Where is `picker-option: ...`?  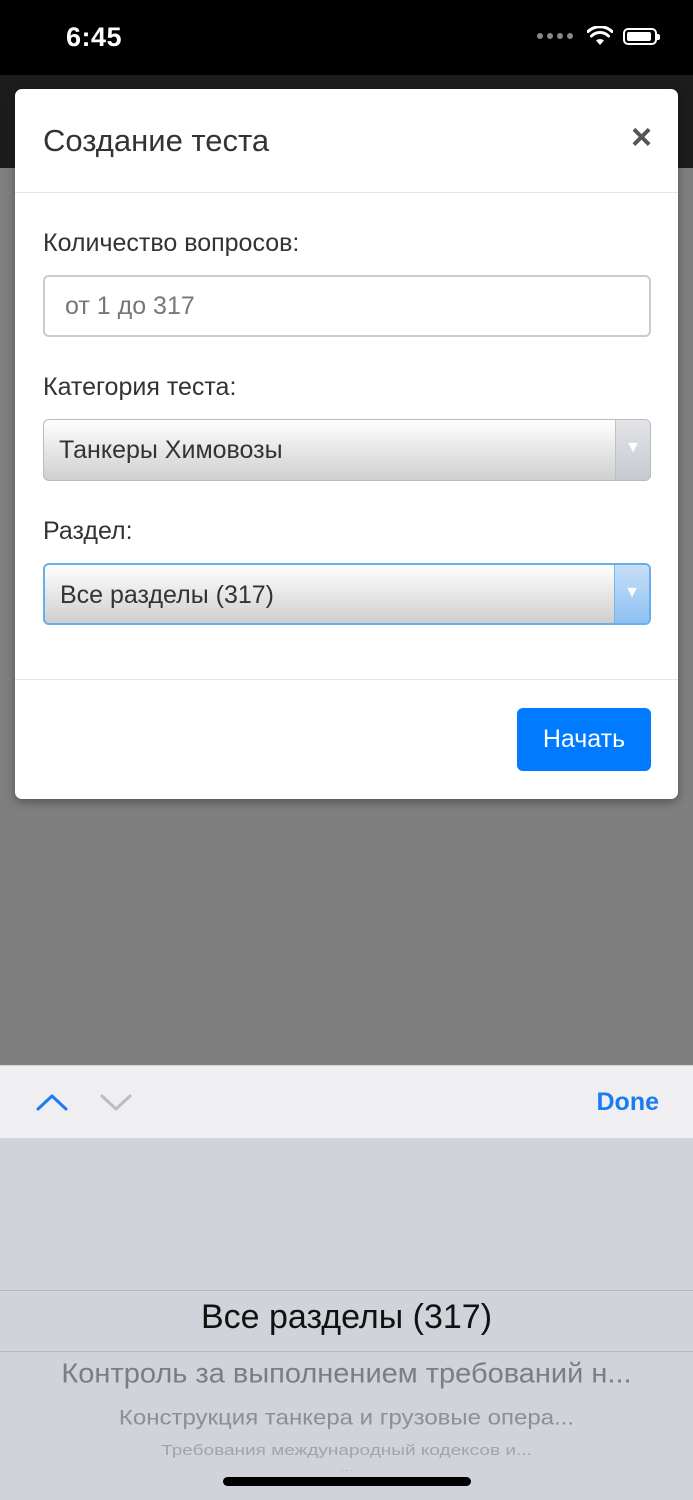
picker-option: ... is located at coordinates (346, 1469).